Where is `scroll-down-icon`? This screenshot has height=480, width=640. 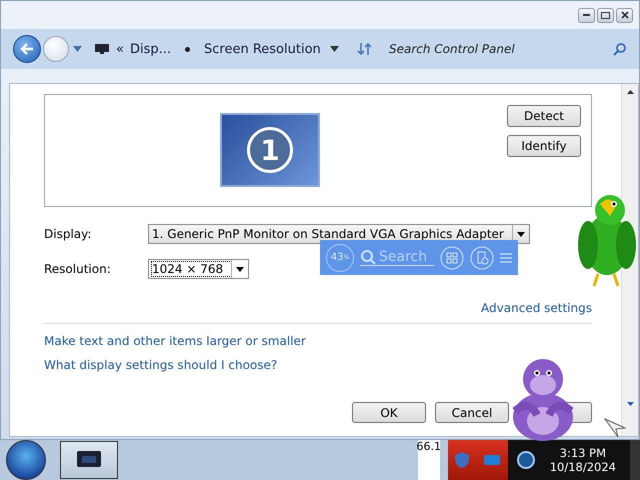 scroll-down-icon is located at coordinates (630, 404).